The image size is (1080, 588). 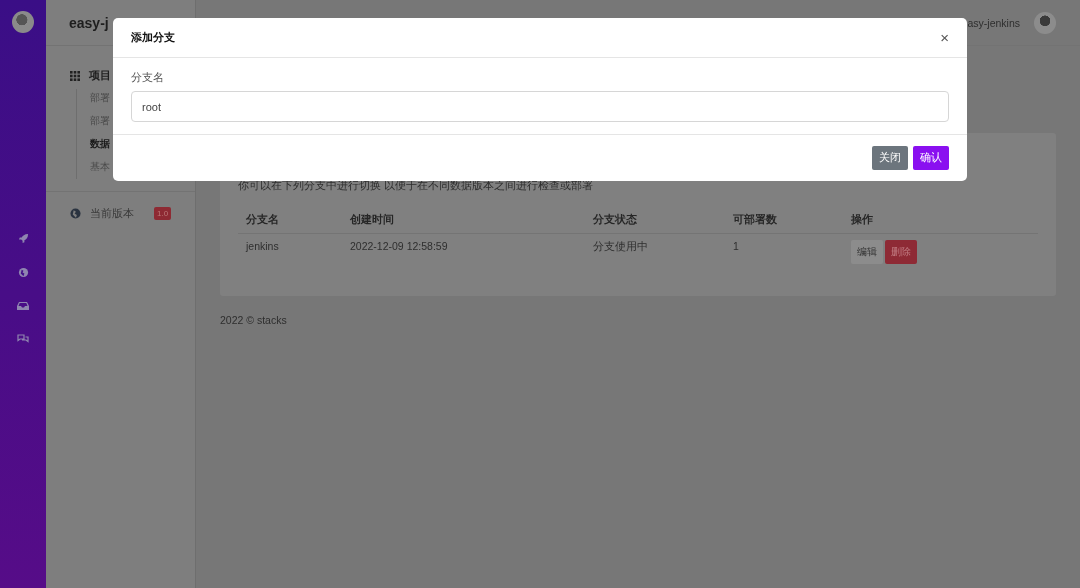 What do you see at coordinates (655, 220) in the screenshot?
I see `column-header: 分支状态` at bounding box center [655, 220].